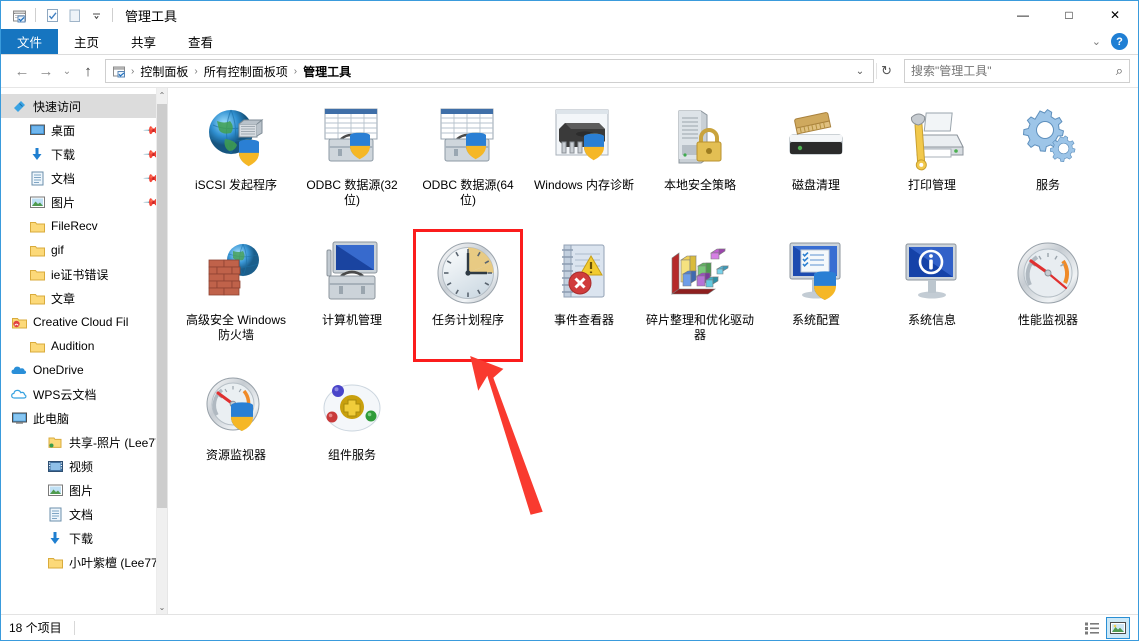 This screenshot has width=1139, height=641. What do you see at coordinates (860, 71) in the screenshot?
I see `breadcrumb-dropdown-icon: ⌄` at bounding box center [860, 71].